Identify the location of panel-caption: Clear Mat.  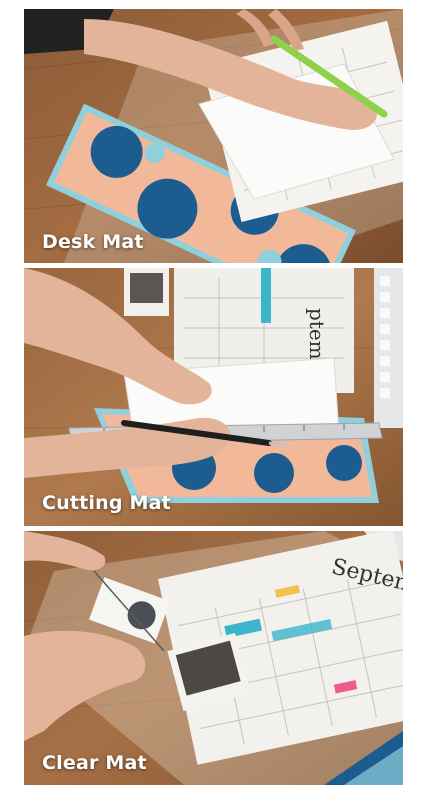
(94, 763).